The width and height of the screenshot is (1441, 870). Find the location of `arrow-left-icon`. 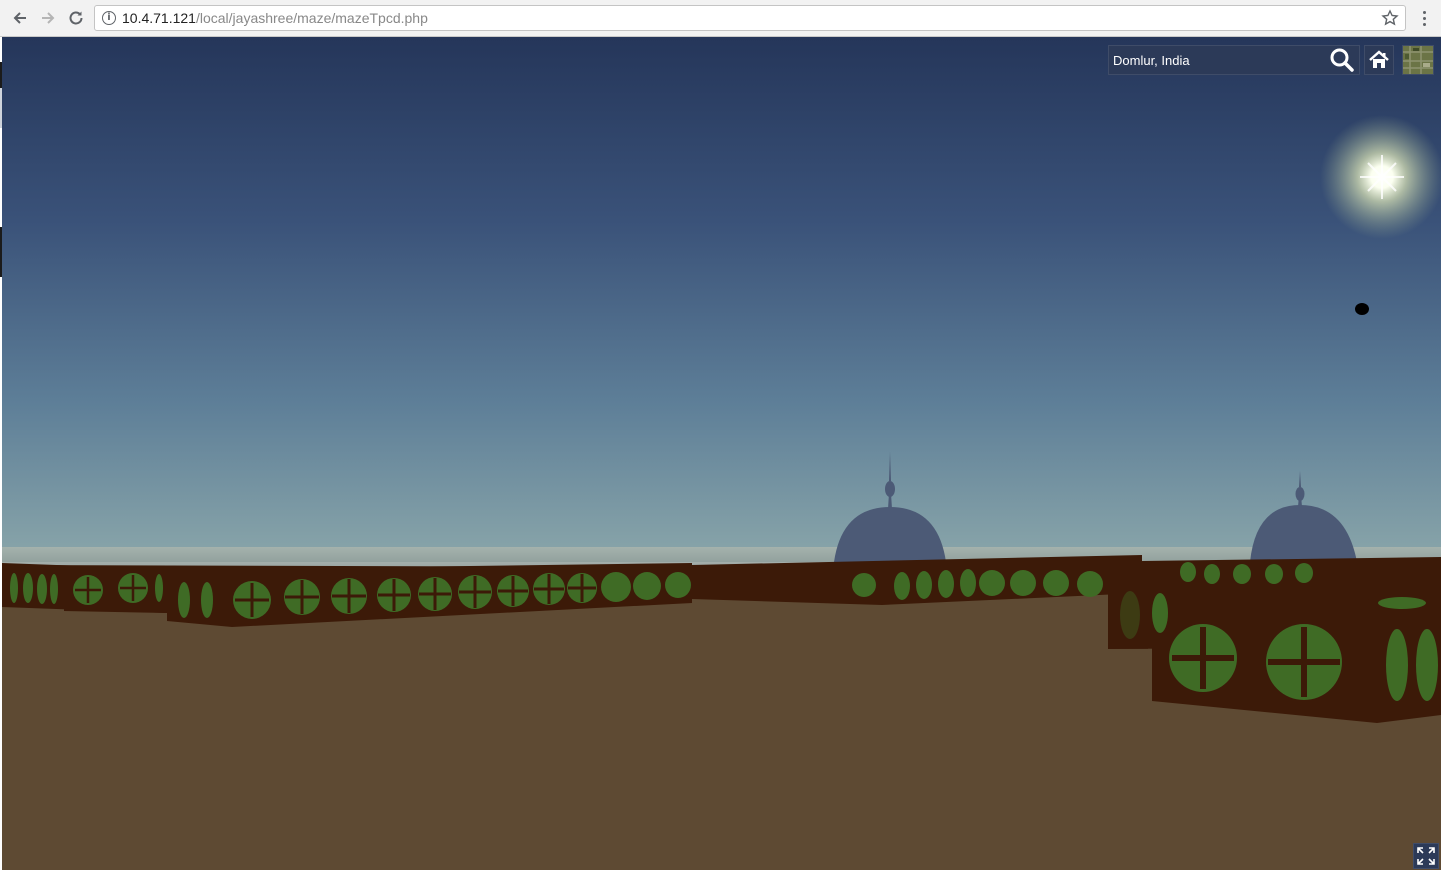

arrow-left-icon is located at coordinates (19, 18).